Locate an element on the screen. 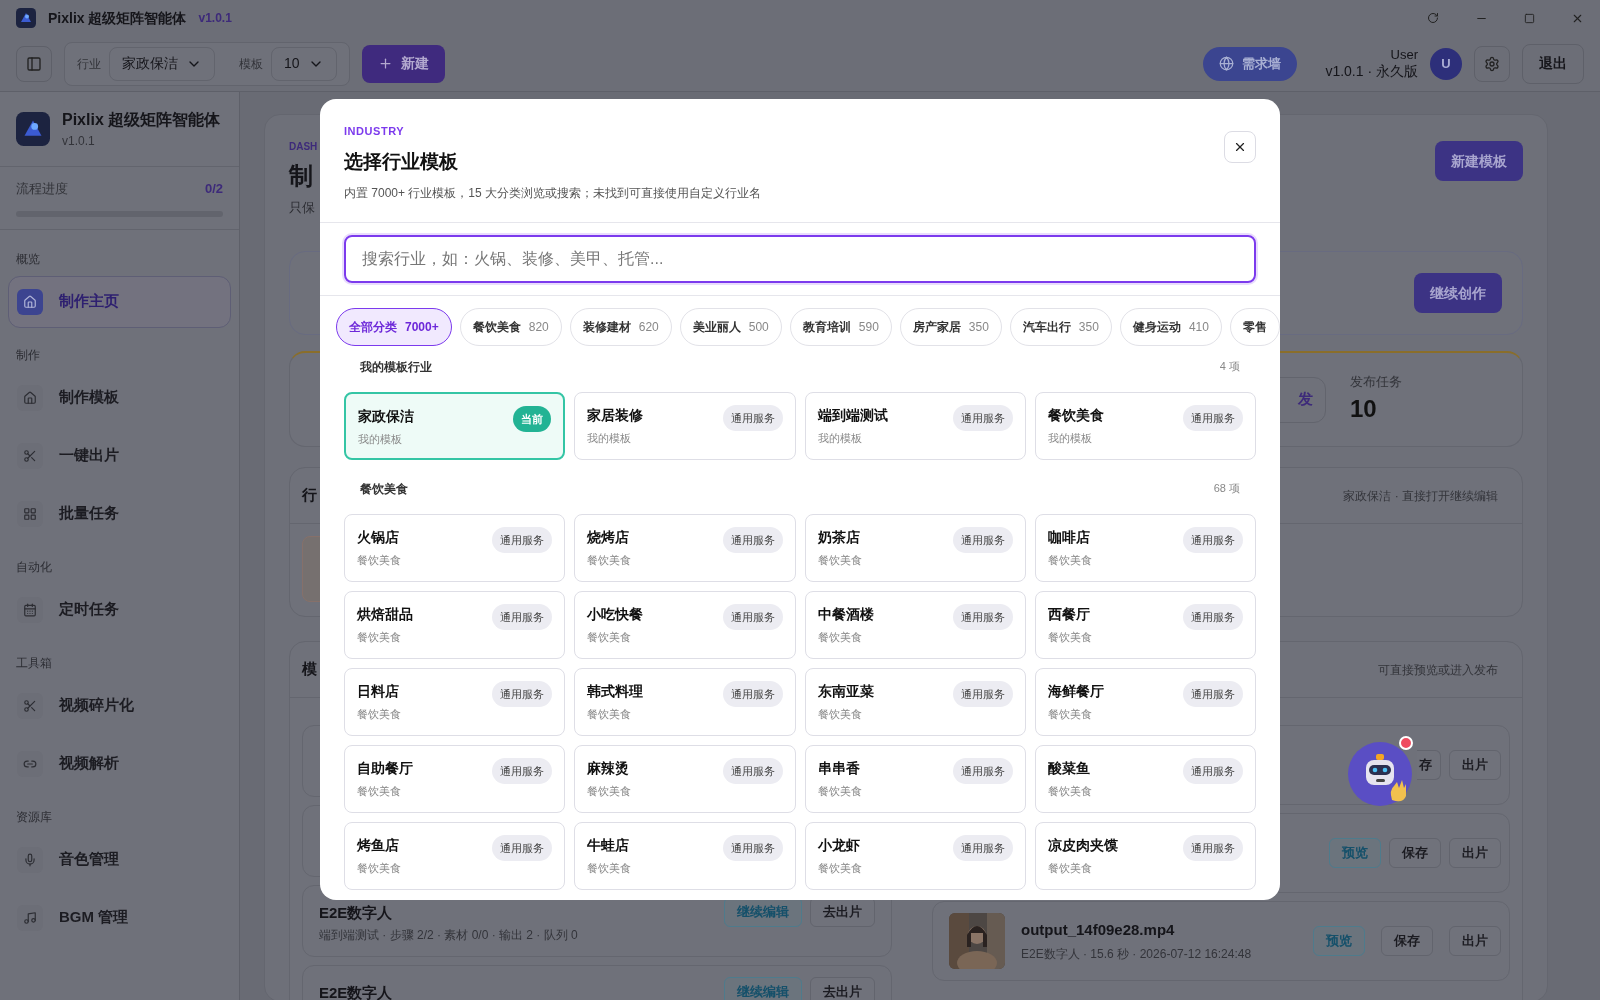  section-title: 自动化 is located at coordinates (34, 567).